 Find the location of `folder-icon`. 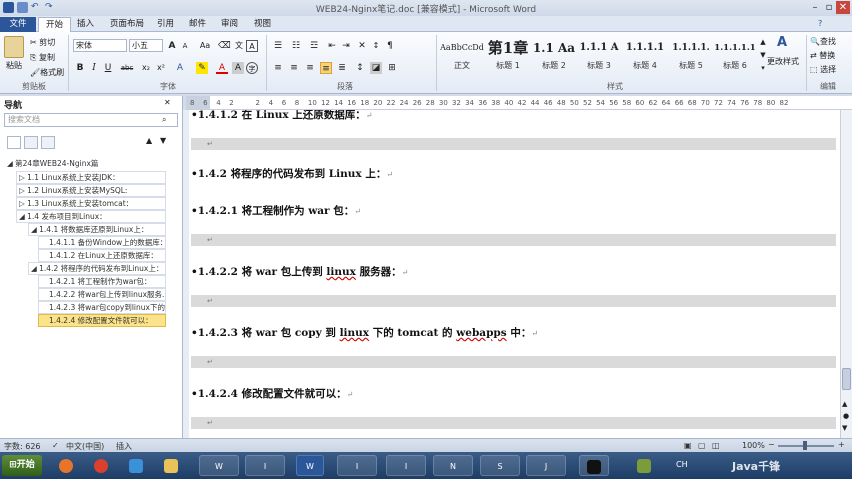

folder-icon is located at coordinates (171, 465).